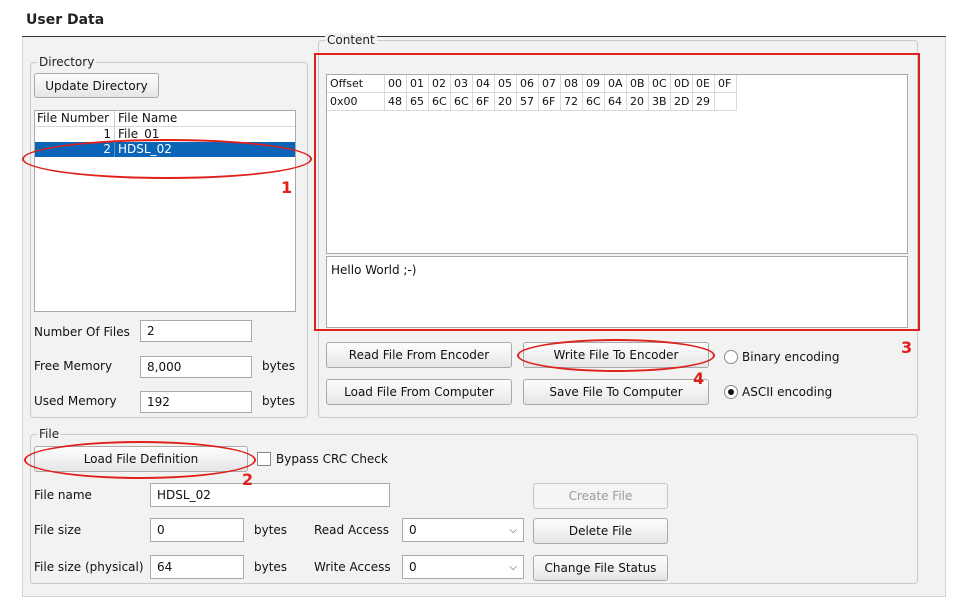 The height and width of the screenshot is (609, 960). I want to click on ascii-encoding-radio, so click(731, 392).